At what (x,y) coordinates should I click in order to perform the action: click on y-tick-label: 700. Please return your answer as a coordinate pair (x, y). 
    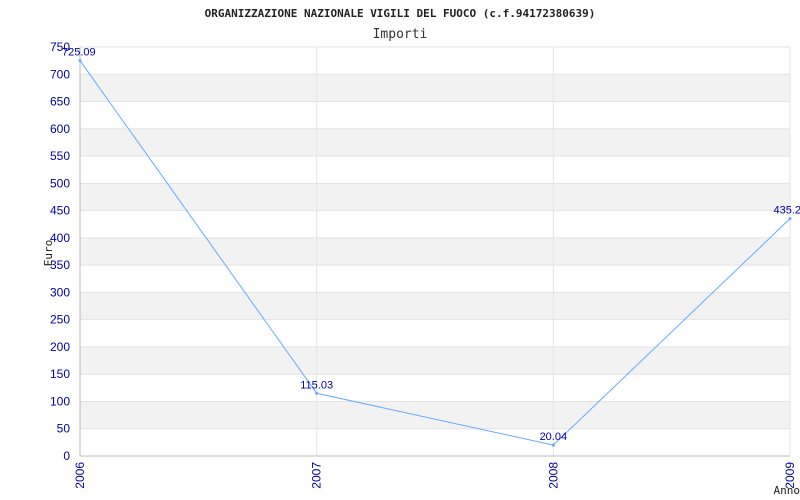
    Looking at the image, I should click on (60, 74).